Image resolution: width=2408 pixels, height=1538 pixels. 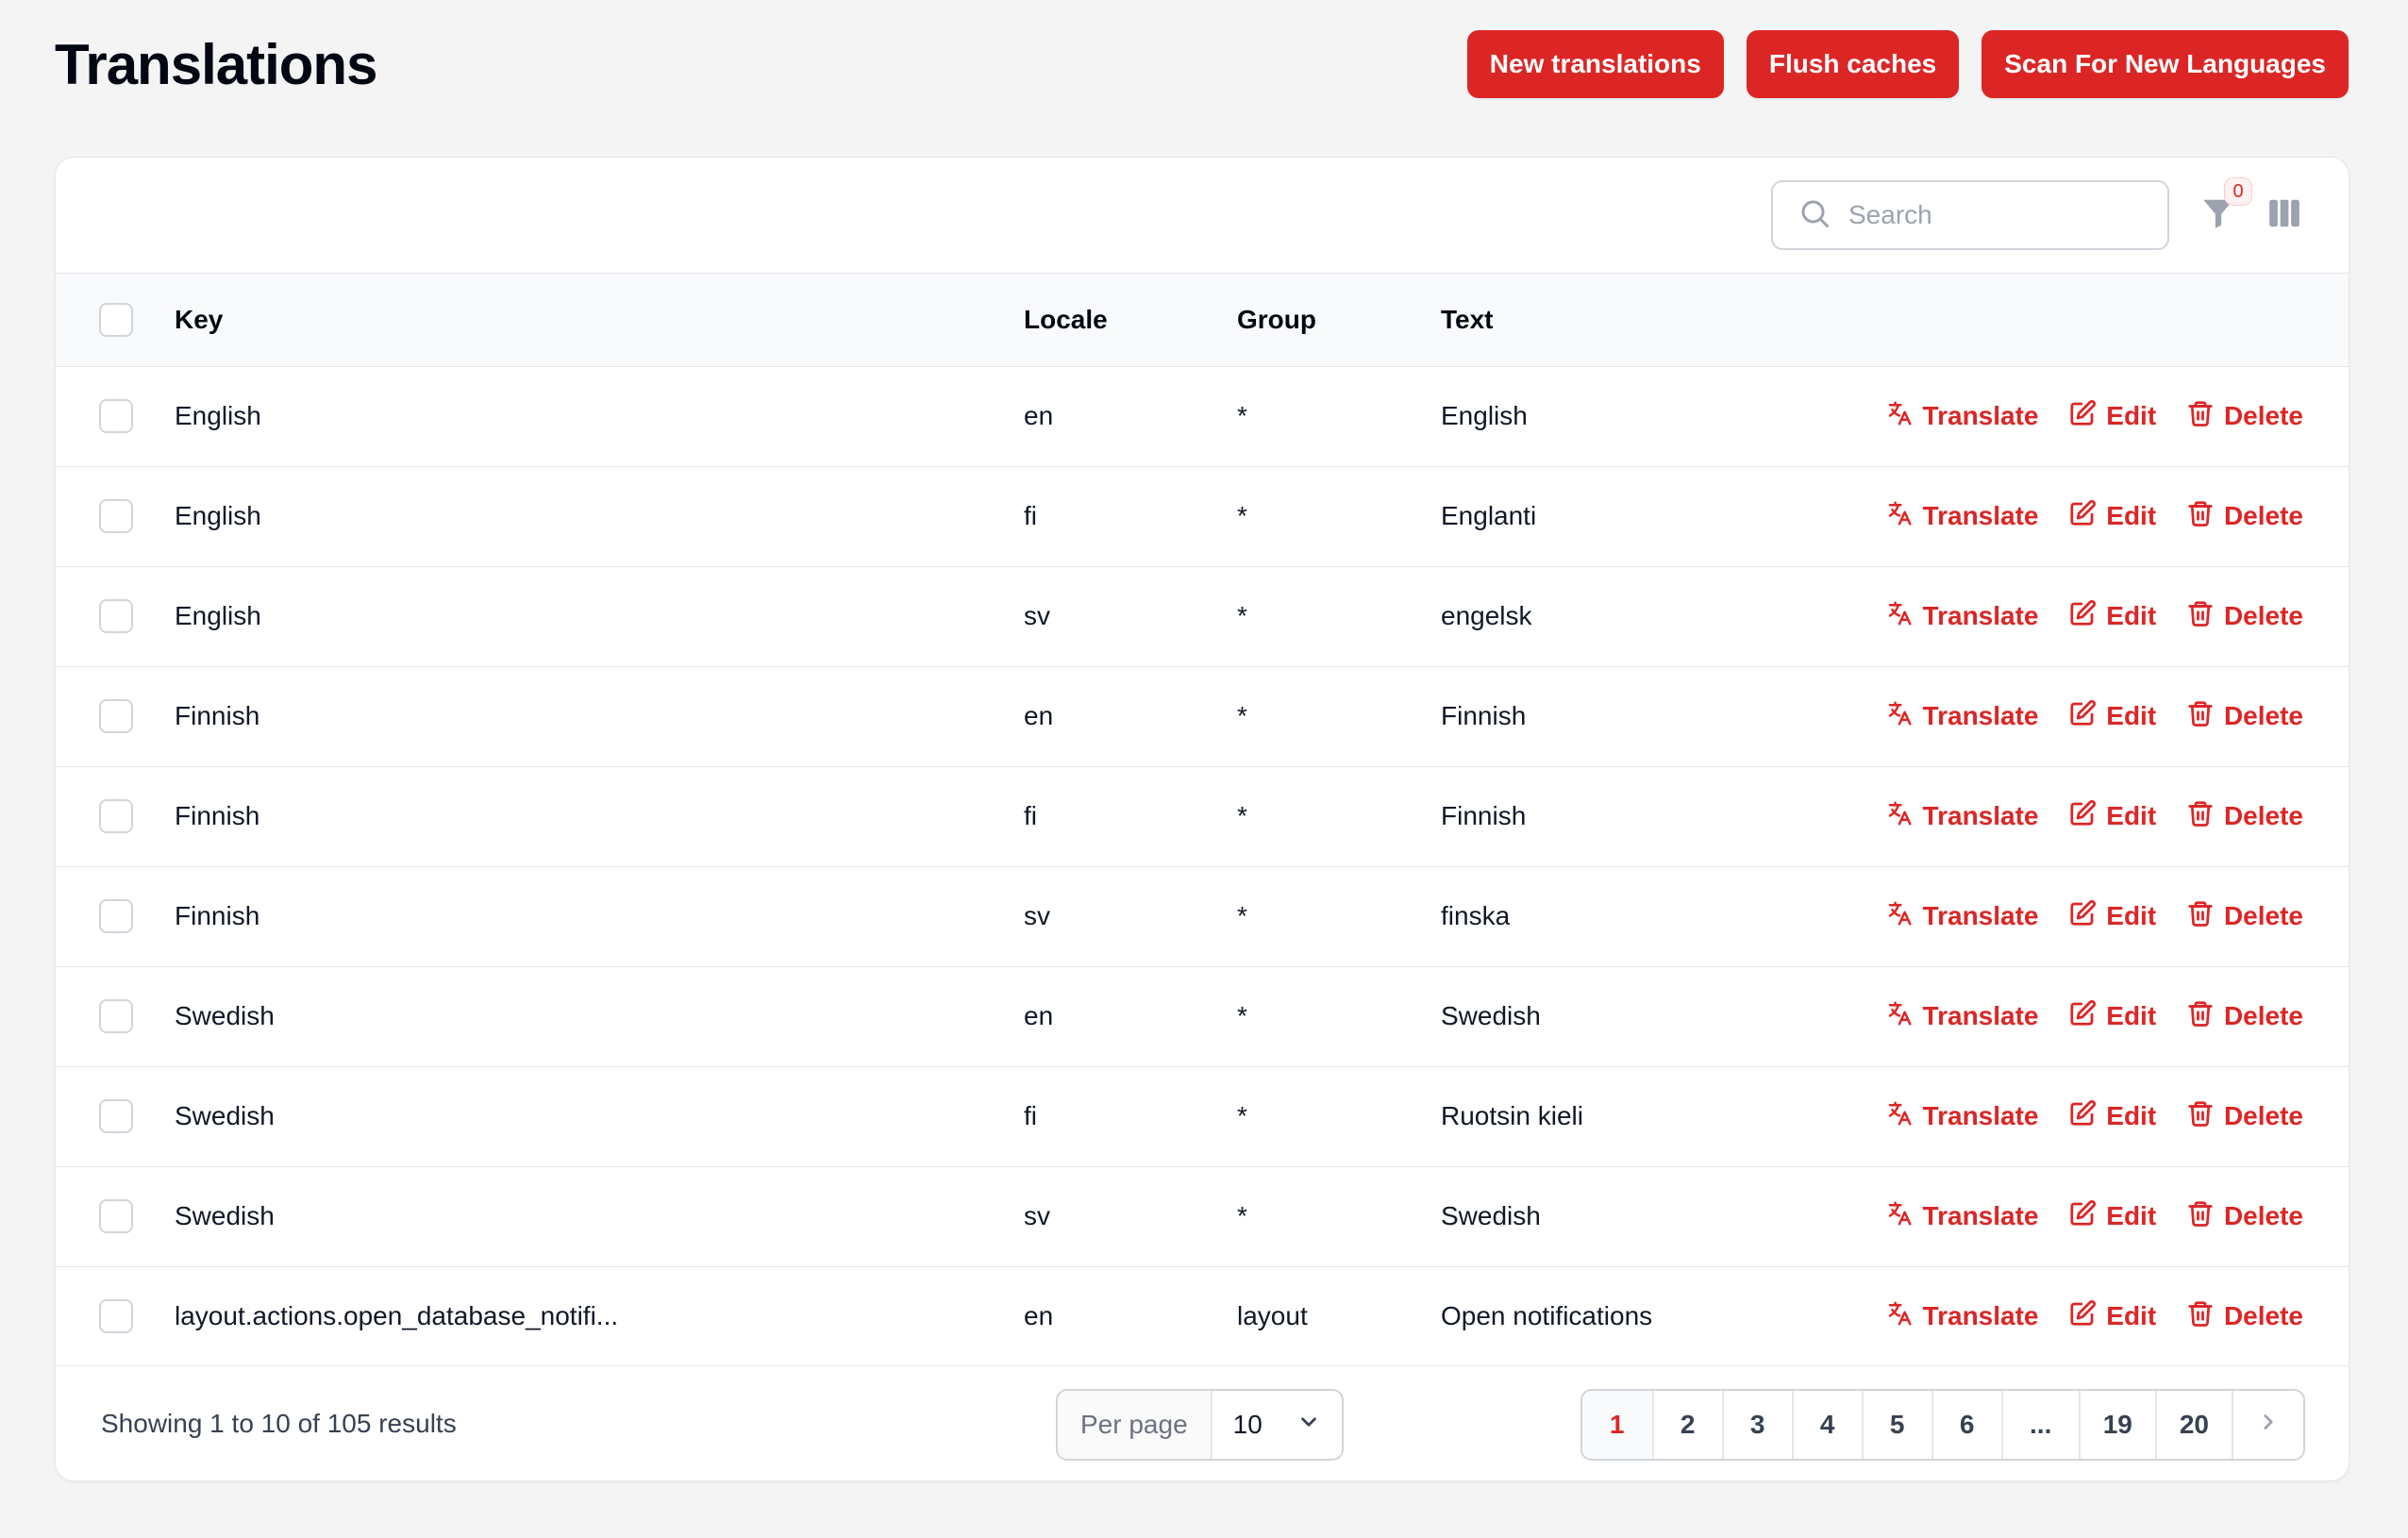 What do you see at coordinates (2284, 215) in the screenshot?
I see `columns-toggle-button` at bounding box center [2284, 215].